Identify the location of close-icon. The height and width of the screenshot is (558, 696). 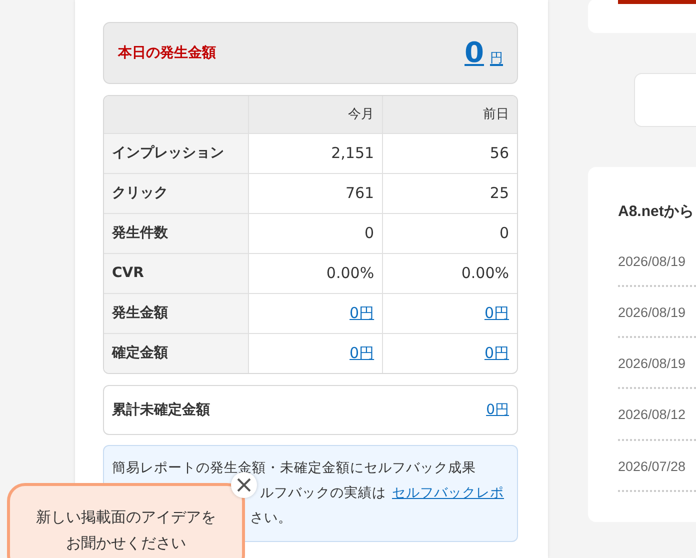
(244, 485).